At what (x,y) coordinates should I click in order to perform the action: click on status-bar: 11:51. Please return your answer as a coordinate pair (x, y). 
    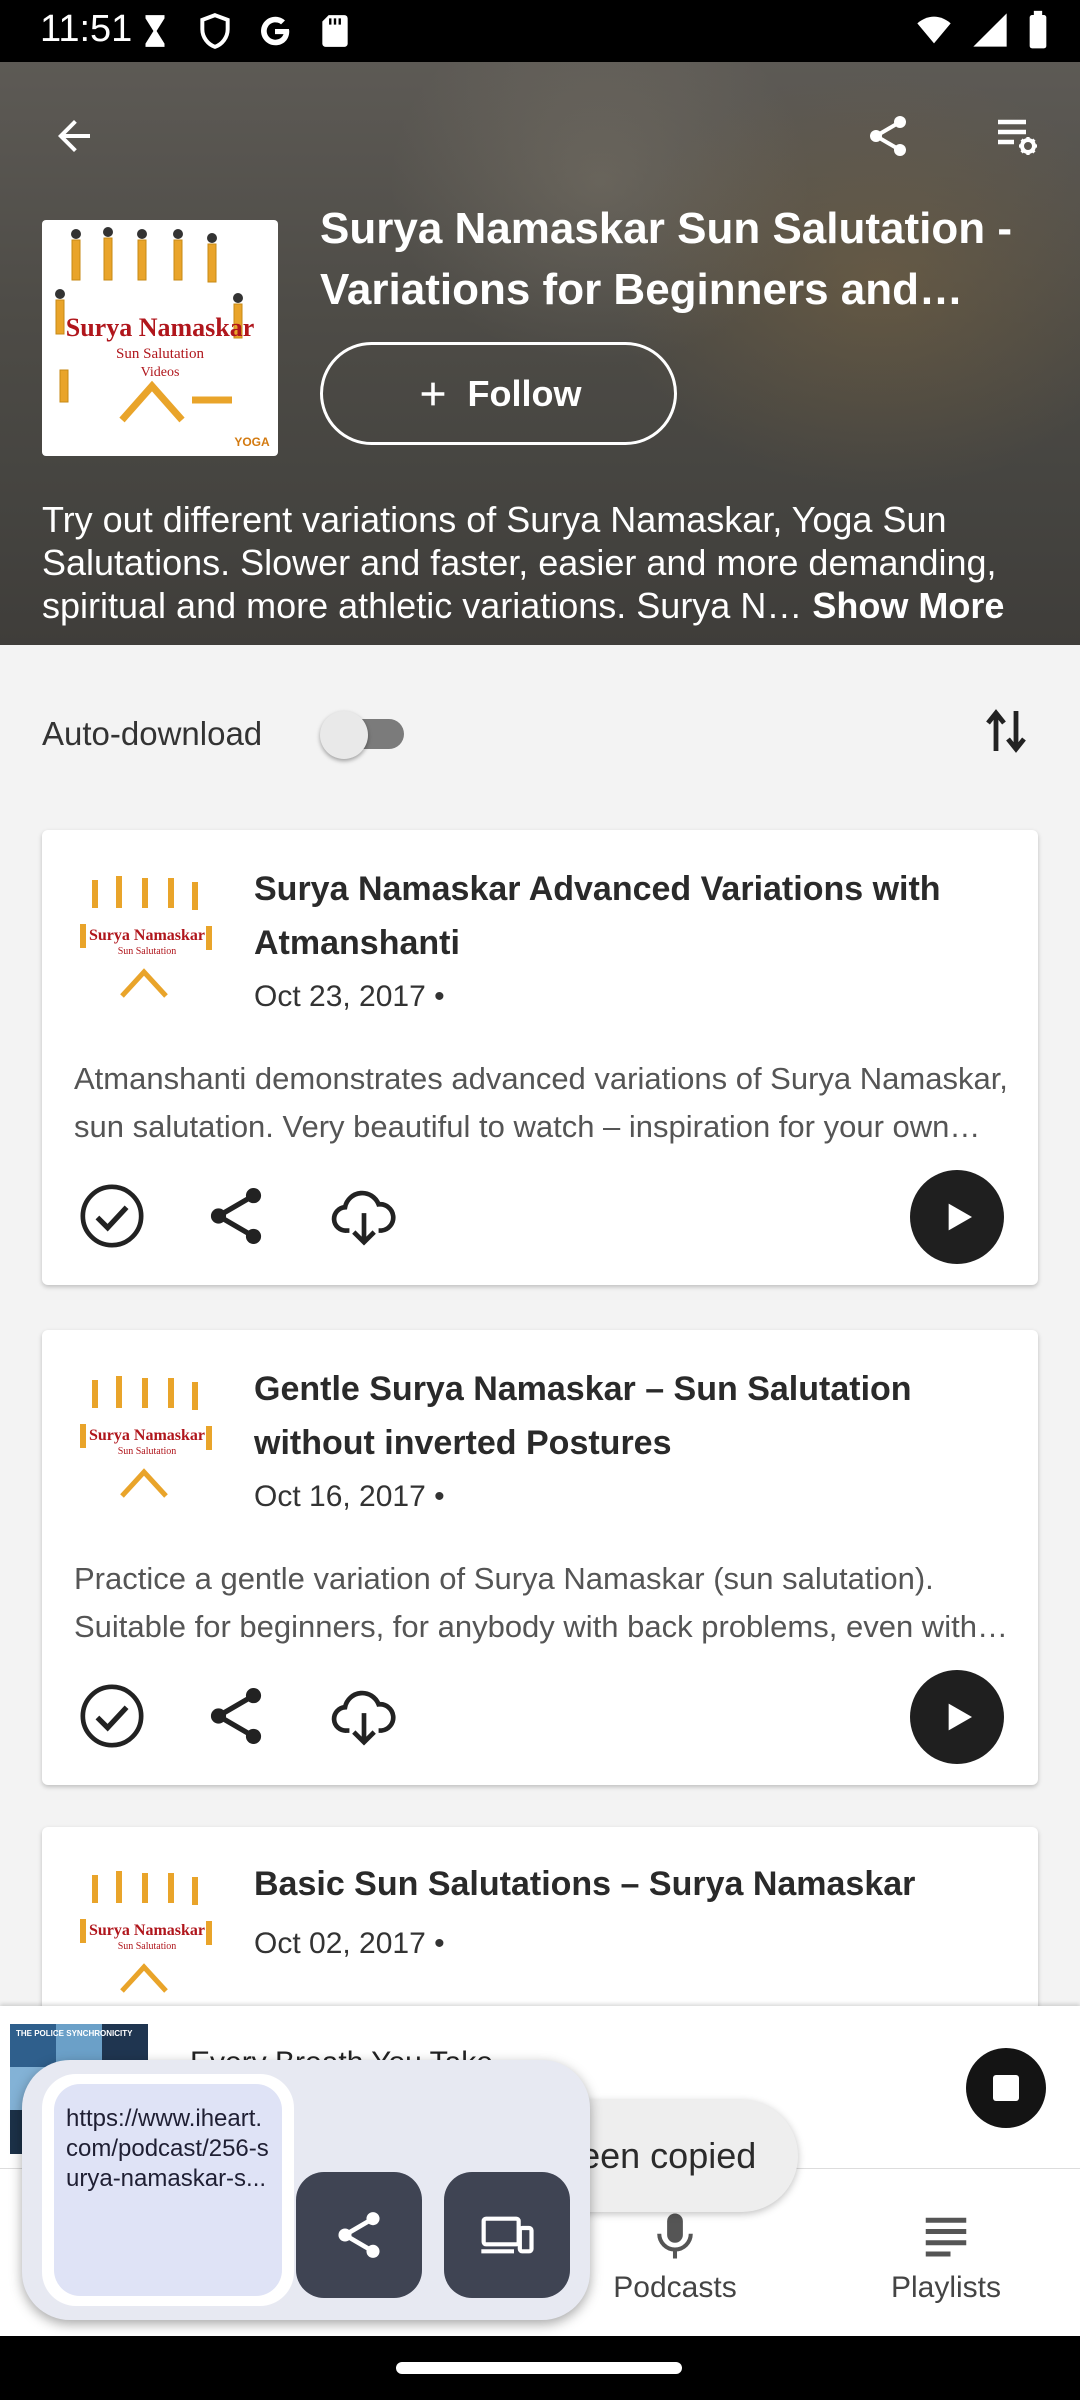
    Looking at the image, I should click on (540, 31).